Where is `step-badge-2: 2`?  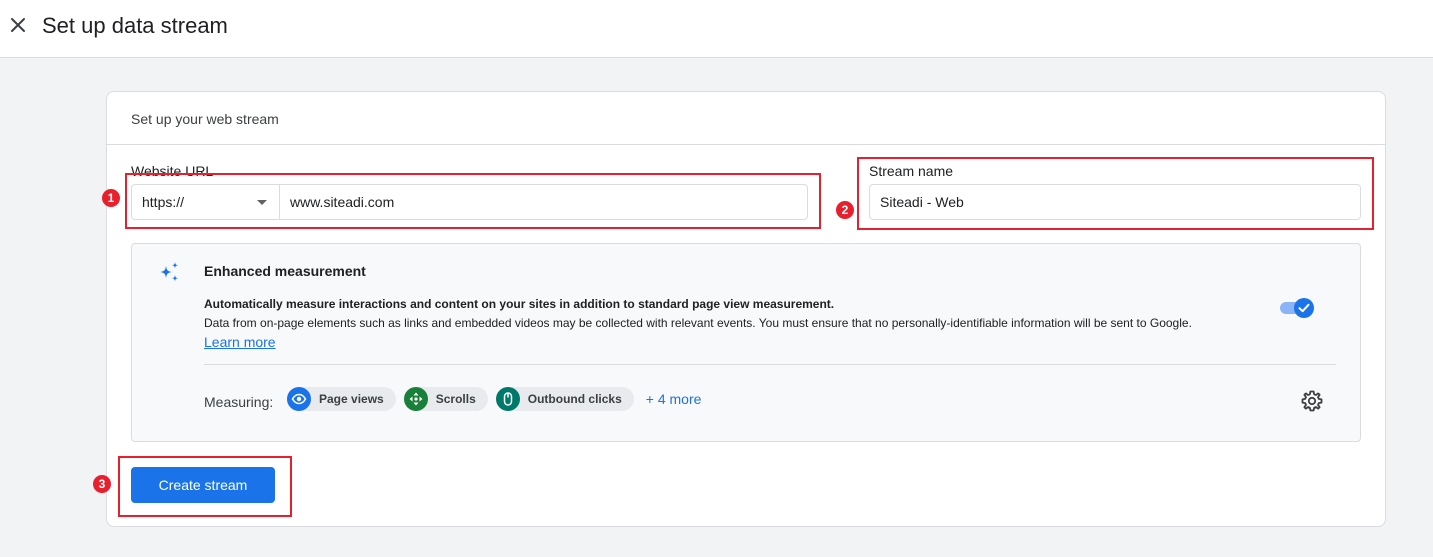
step-badge-2: 2 is located at coordinates (845, 210).